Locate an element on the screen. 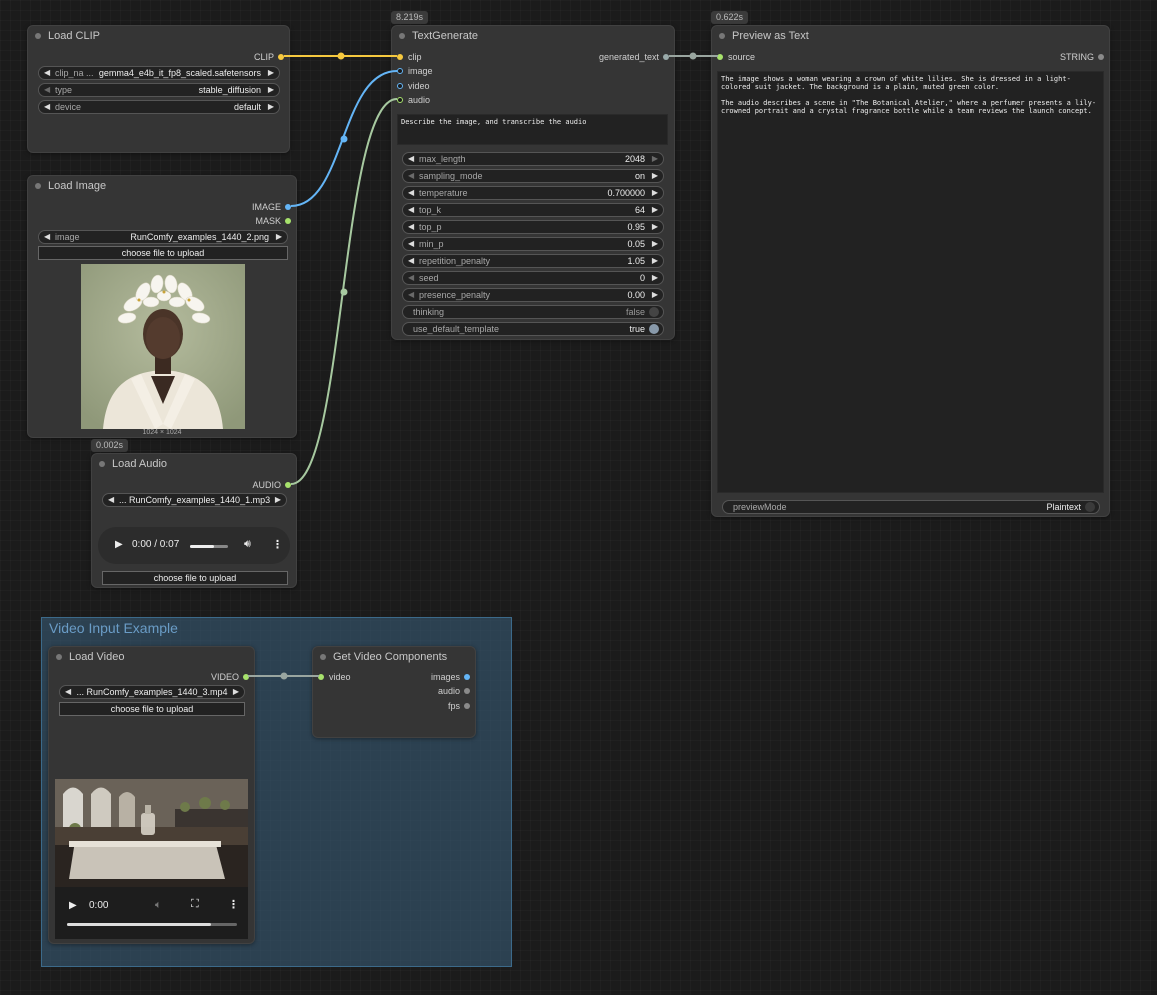 This screenshot has width=1157, height=995. top-k-number: ◀ top_k 64 ▶ is located at coordinates (533, 210).